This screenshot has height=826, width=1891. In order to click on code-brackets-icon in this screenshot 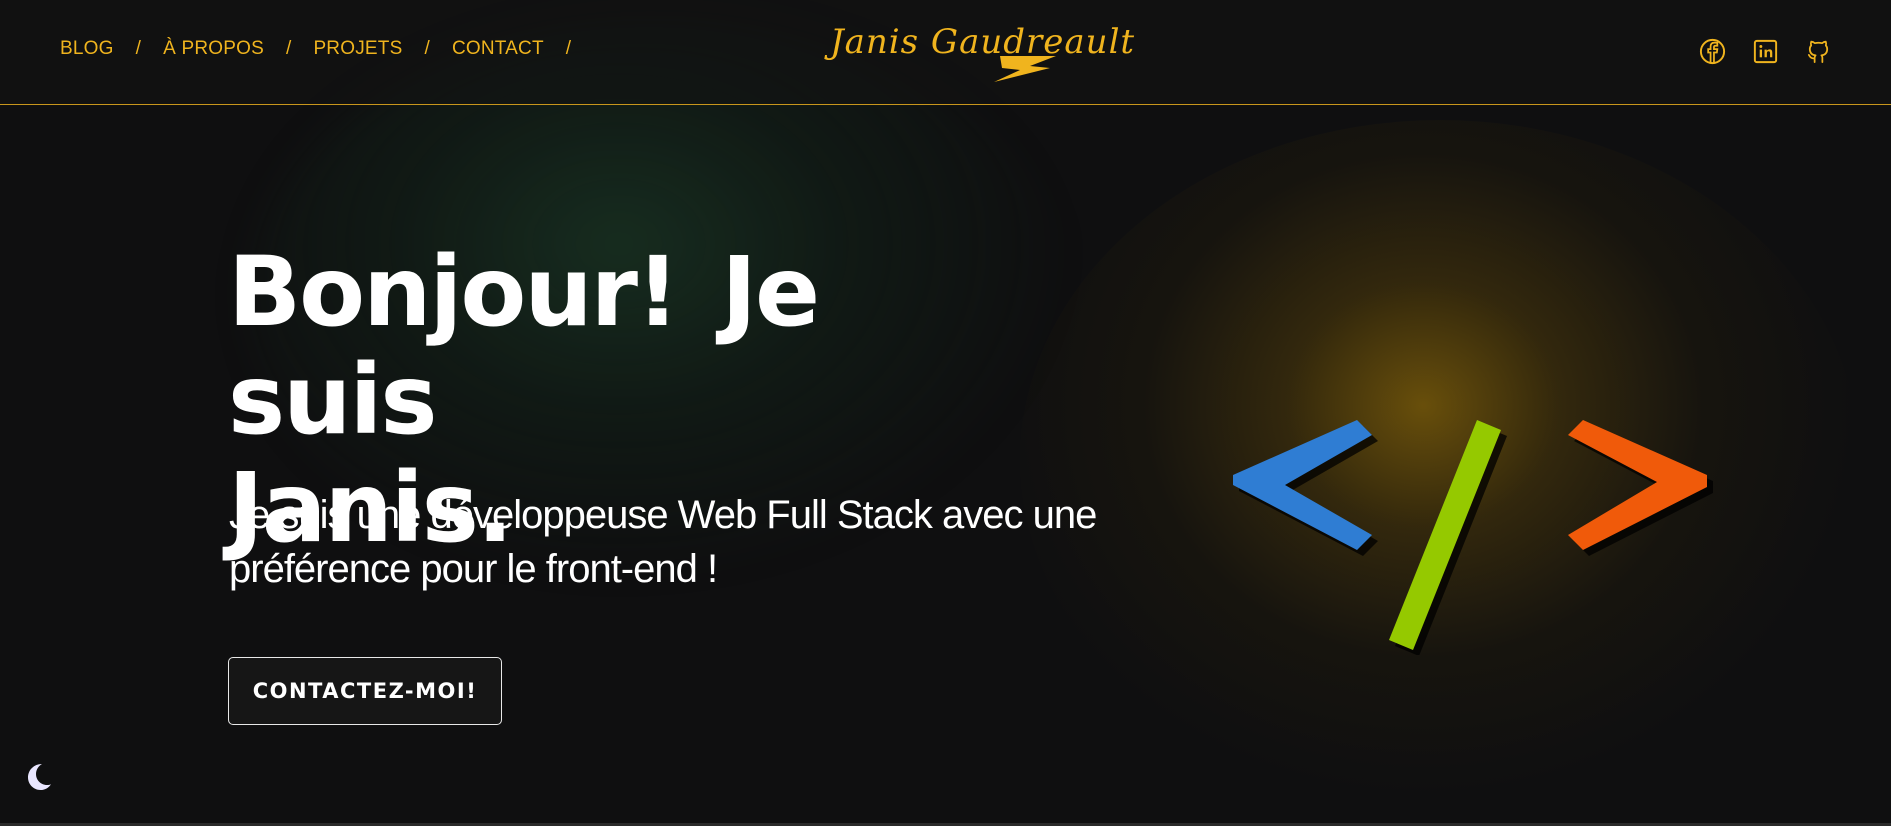, I will do `click(1473, 537)`.